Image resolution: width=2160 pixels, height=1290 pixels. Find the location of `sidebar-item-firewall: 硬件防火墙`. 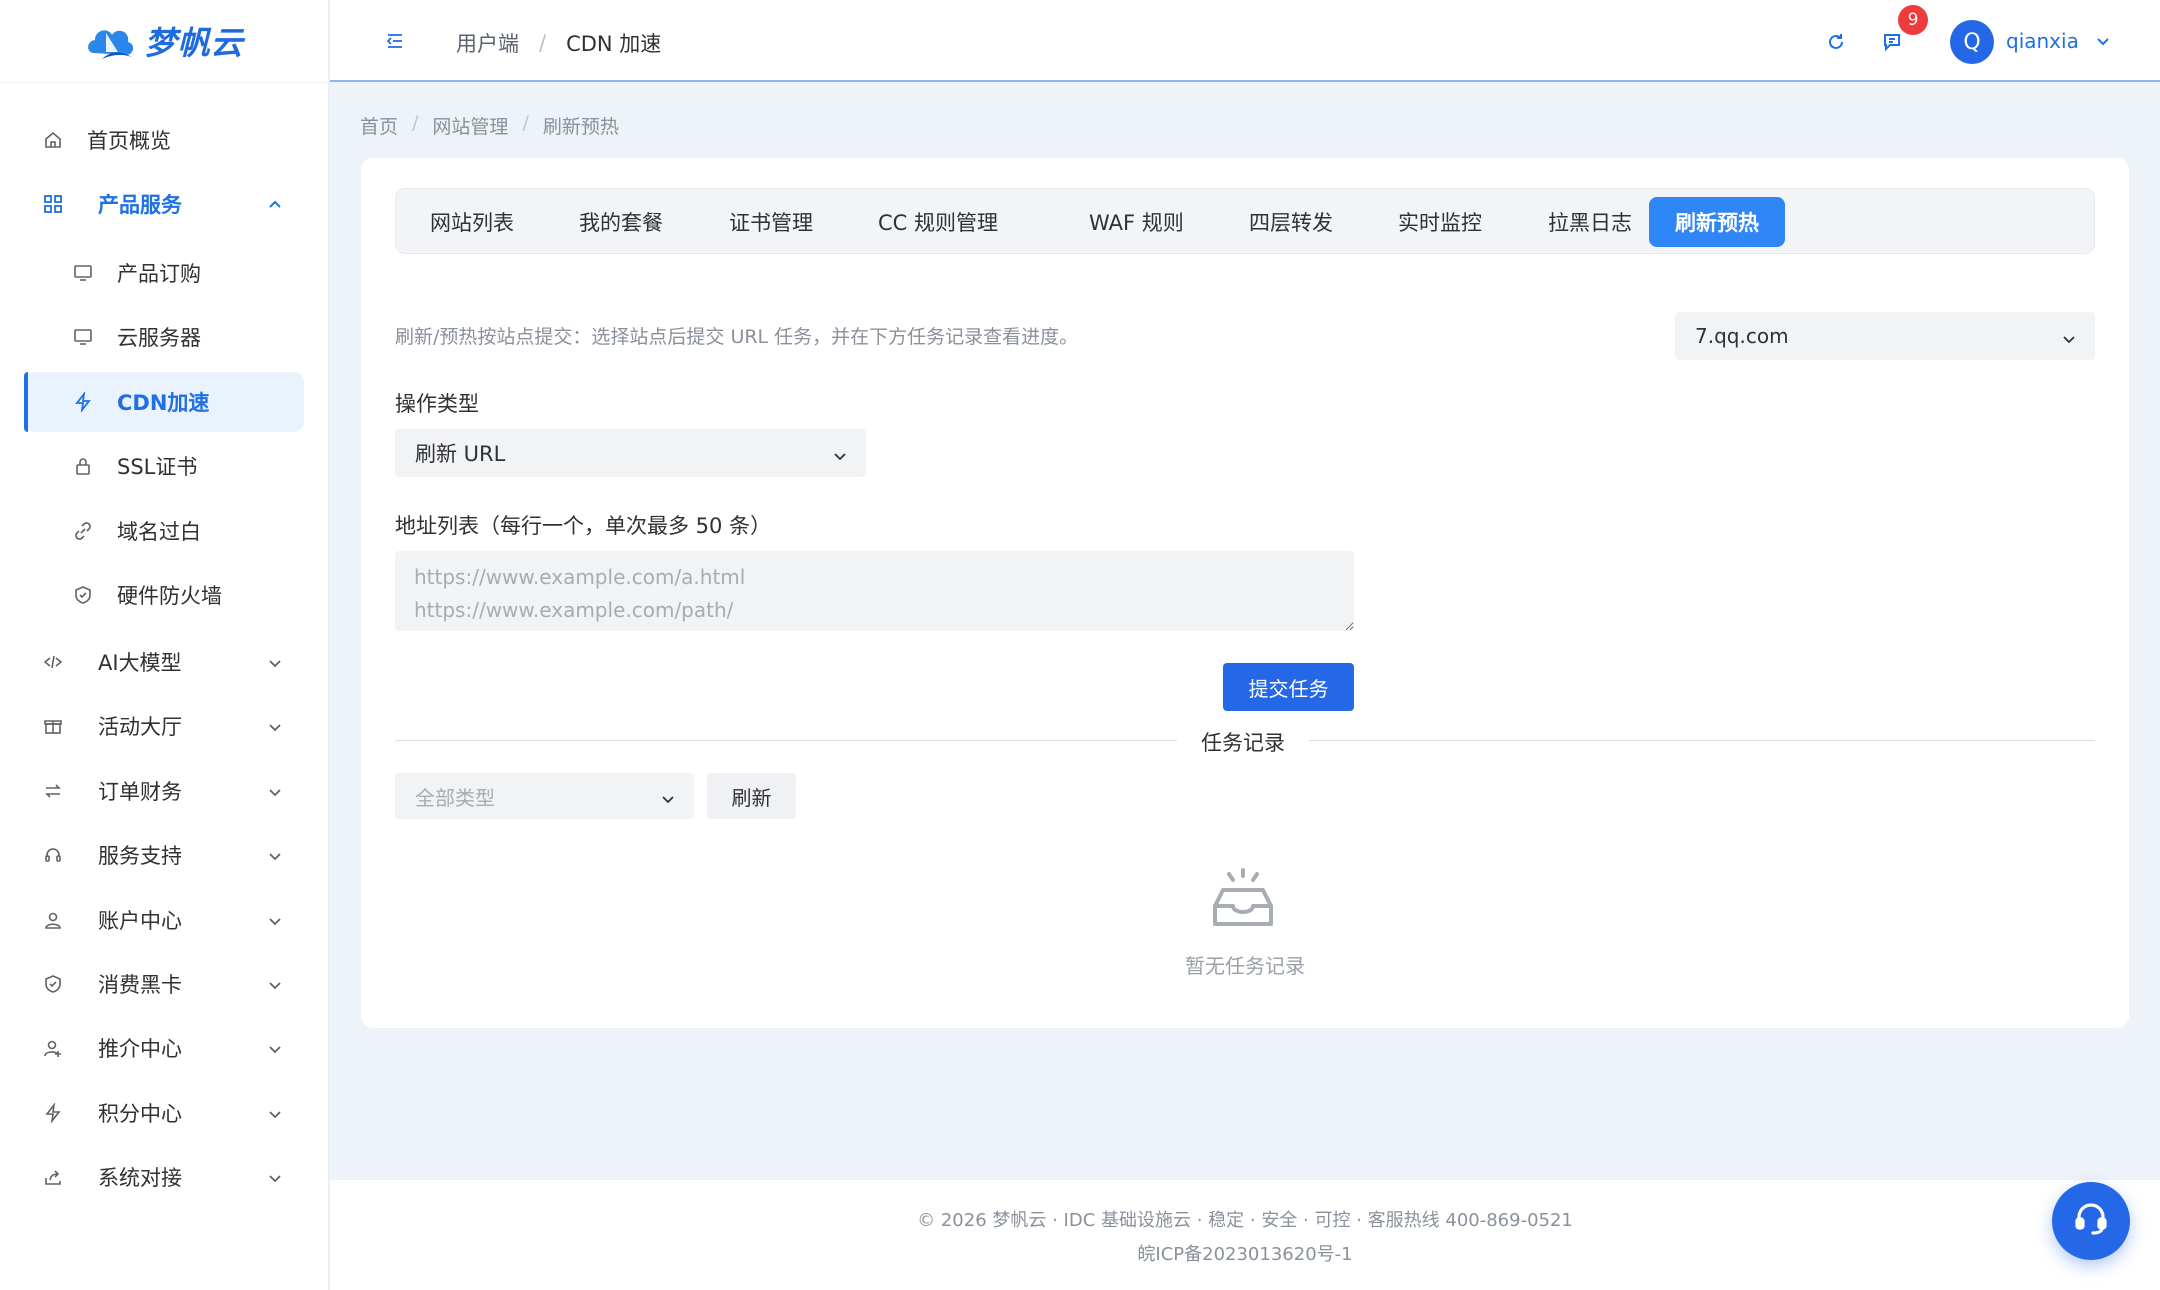

sidebar-item-firewall: 硬件防火墙 is located at coordinates (164, 595).